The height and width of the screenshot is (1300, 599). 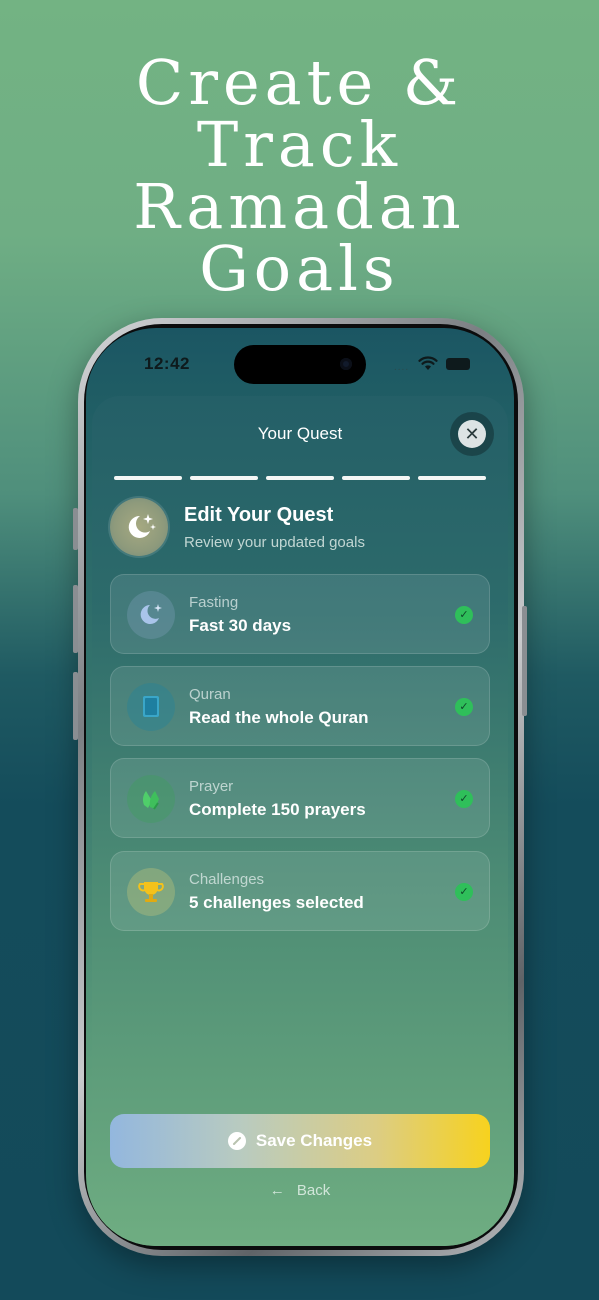 What do you see at coordinates (300, 614) in the screenshot?
I see `goal-card-fasting: Fasting Fast 30 days ✓` at bounding box center [300, 614].